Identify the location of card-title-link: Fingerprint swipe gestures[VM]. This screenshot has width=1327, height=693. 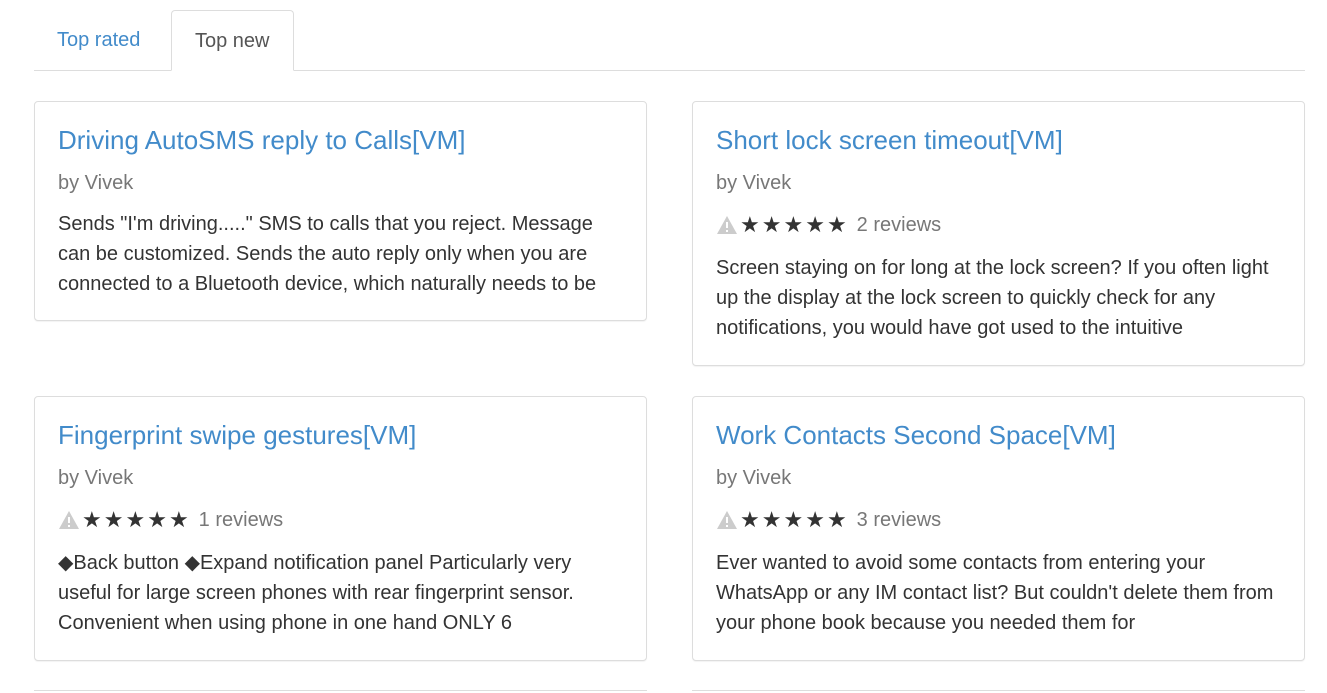
(340, 435).